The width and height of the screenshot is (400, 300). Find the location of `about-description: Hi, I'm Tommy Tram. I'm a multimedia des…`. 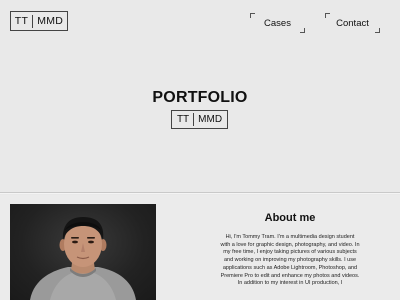

about-description: Hi, I'm Tommy Tram. I'm a multimedia des… is located at coordinates (290, 260).